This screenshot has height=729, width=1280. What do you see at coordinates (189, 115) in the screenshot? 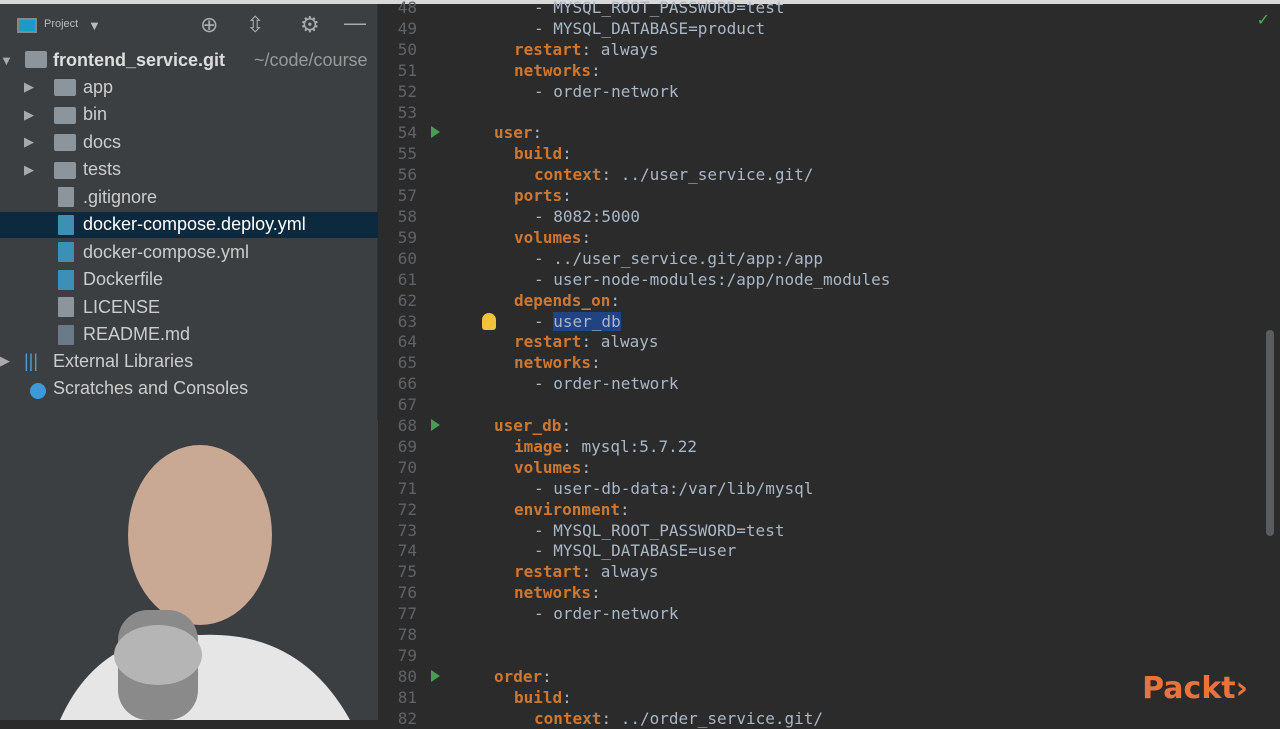
I see `tree-item: ▶ bin` at bounding box center [189, 115].